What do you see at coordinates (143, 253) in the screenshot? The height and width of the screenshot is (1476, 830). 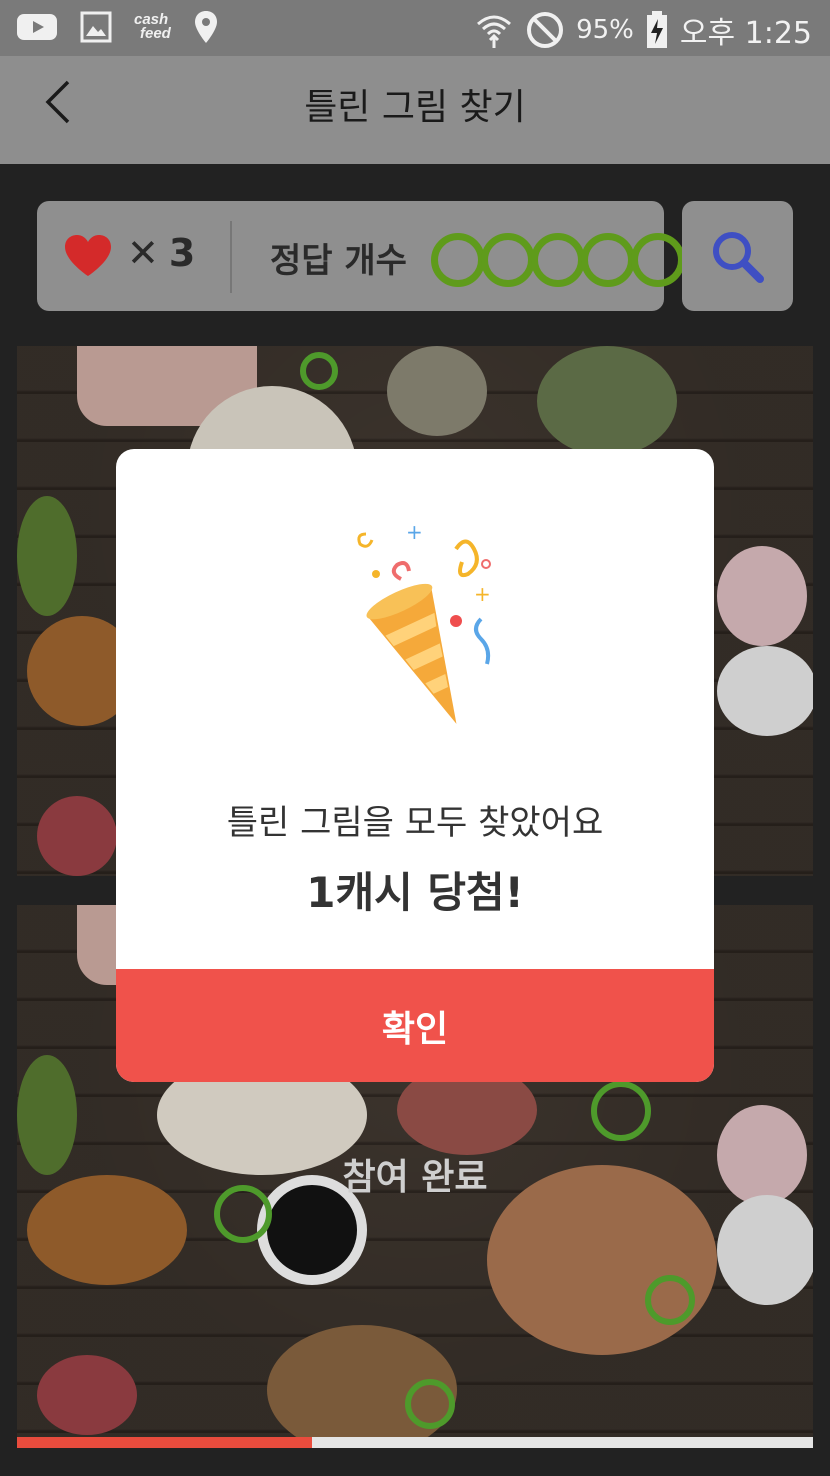 I see `lives-multiplier: ✕` at bounding box center [143, 253].